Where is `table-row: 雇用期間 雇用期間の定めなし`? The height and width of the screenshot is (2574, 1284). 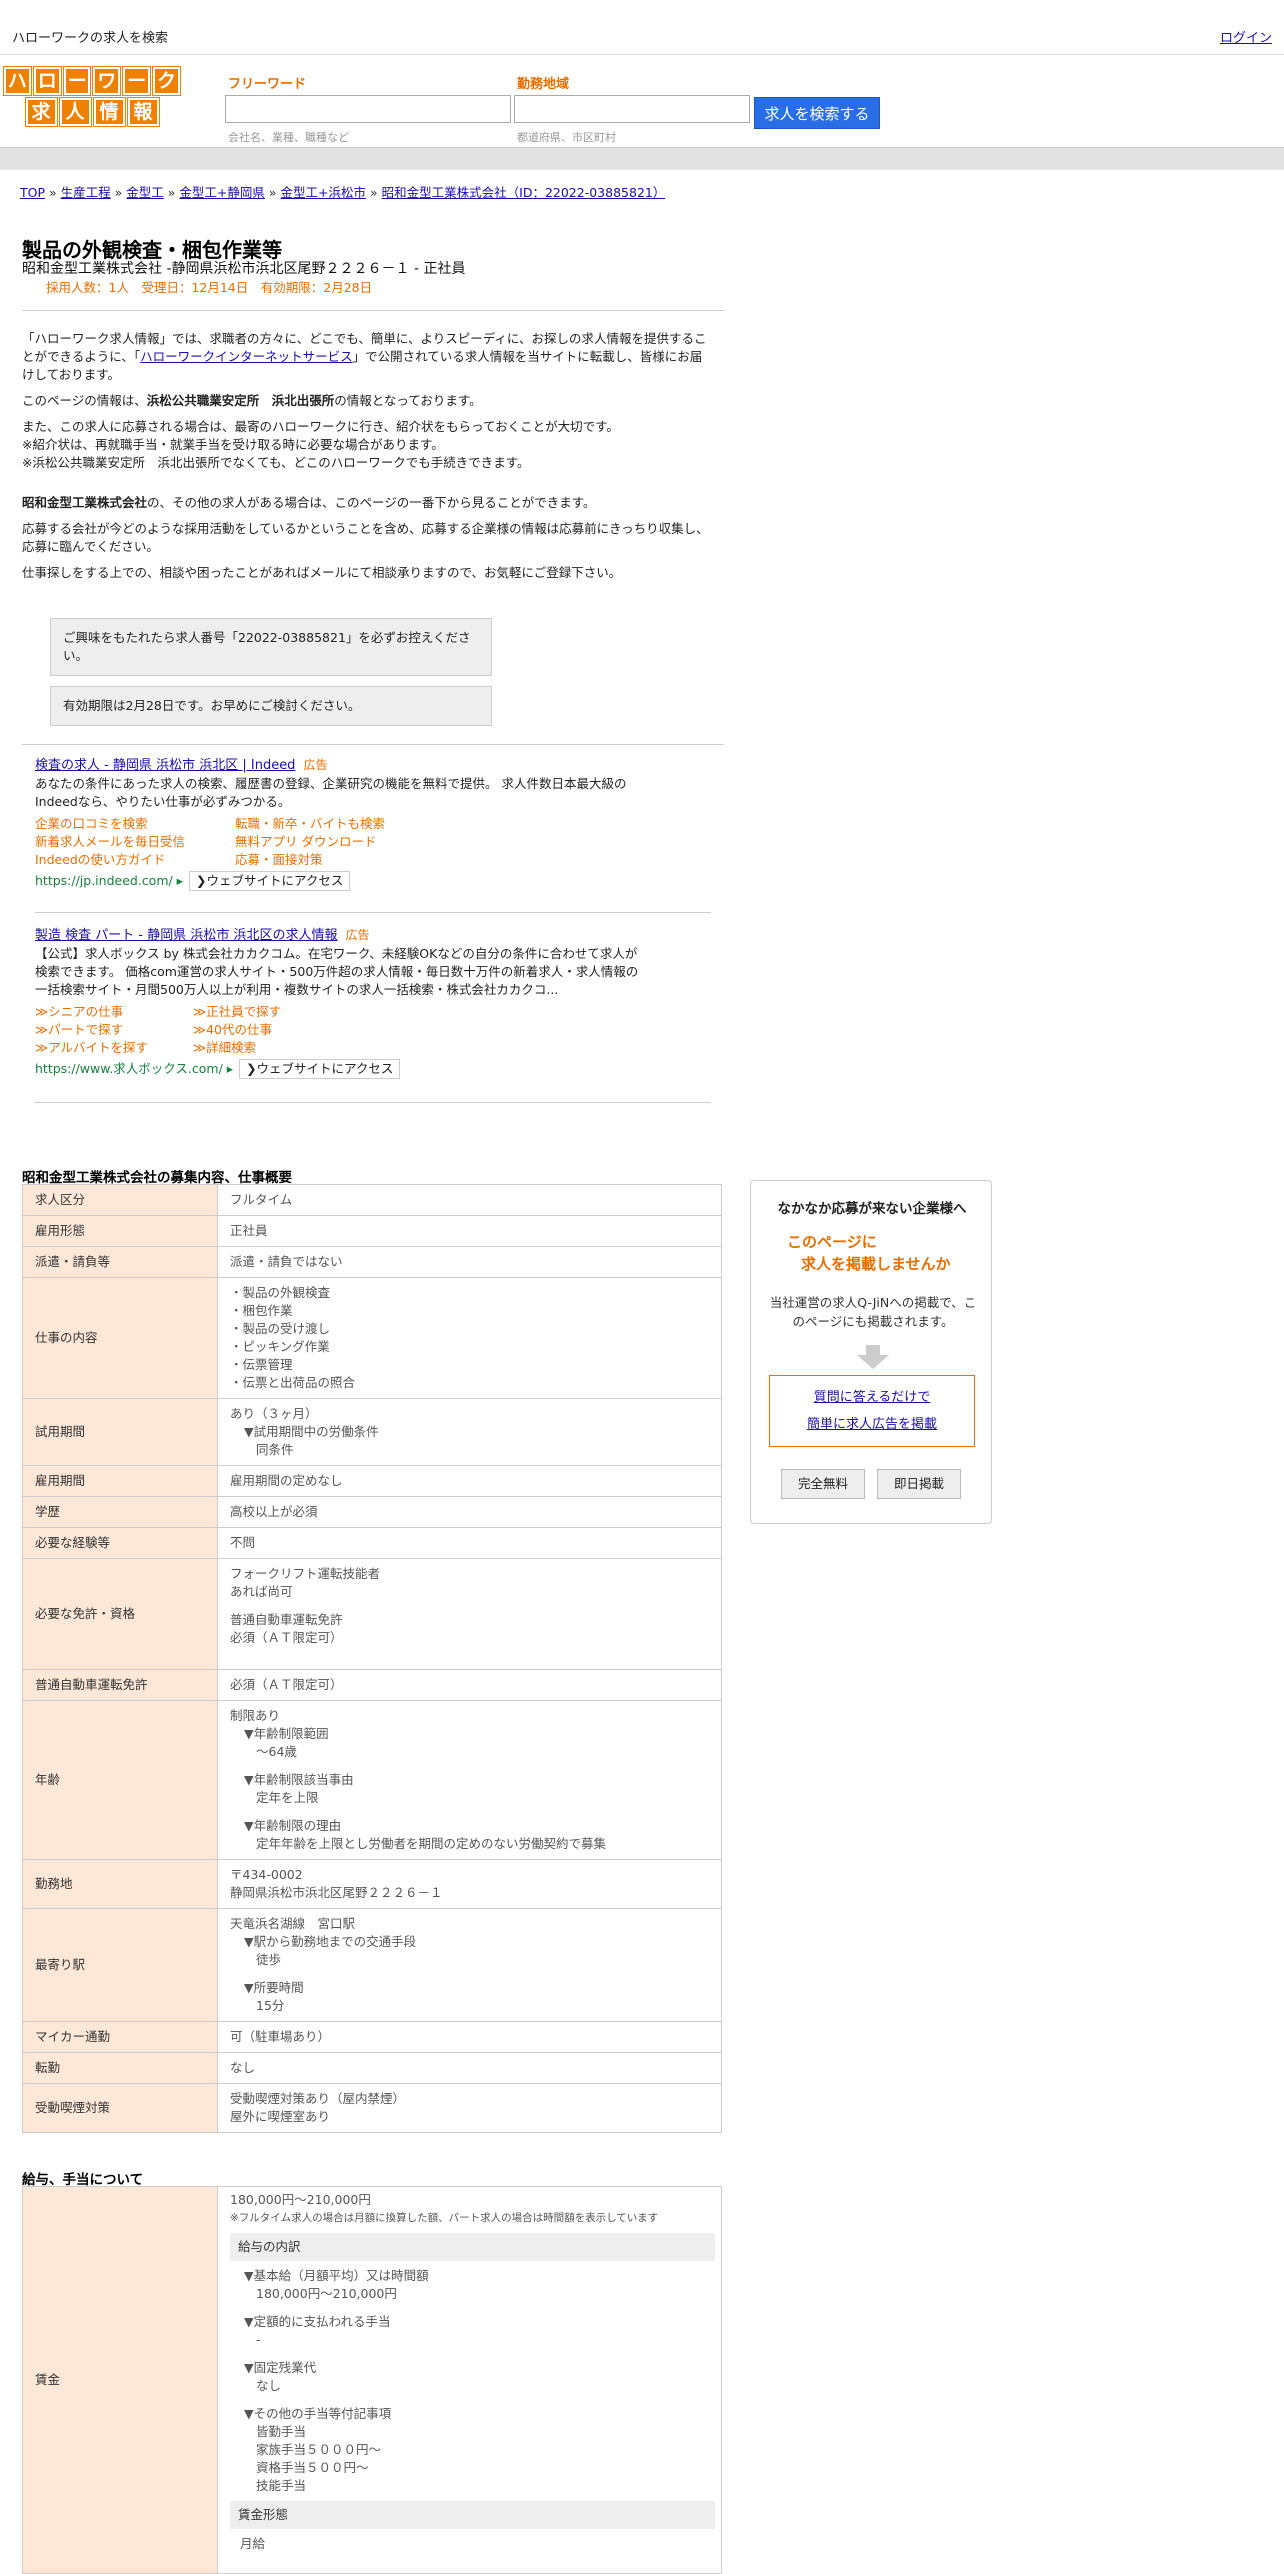 table-row: 雇用期間 雇用期間の定めなし is located at coordinates (372, 1481).